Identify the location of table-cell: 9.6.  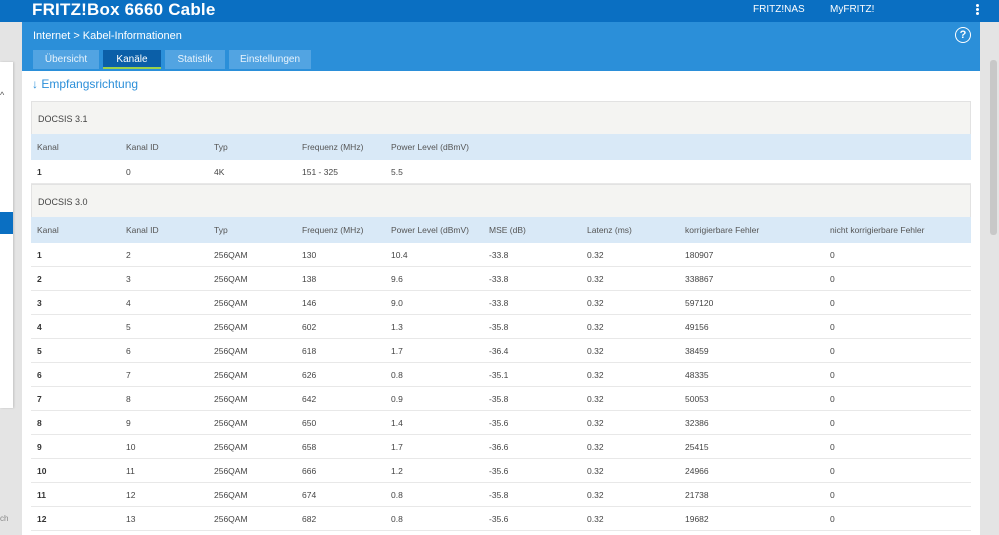
(397, 279).